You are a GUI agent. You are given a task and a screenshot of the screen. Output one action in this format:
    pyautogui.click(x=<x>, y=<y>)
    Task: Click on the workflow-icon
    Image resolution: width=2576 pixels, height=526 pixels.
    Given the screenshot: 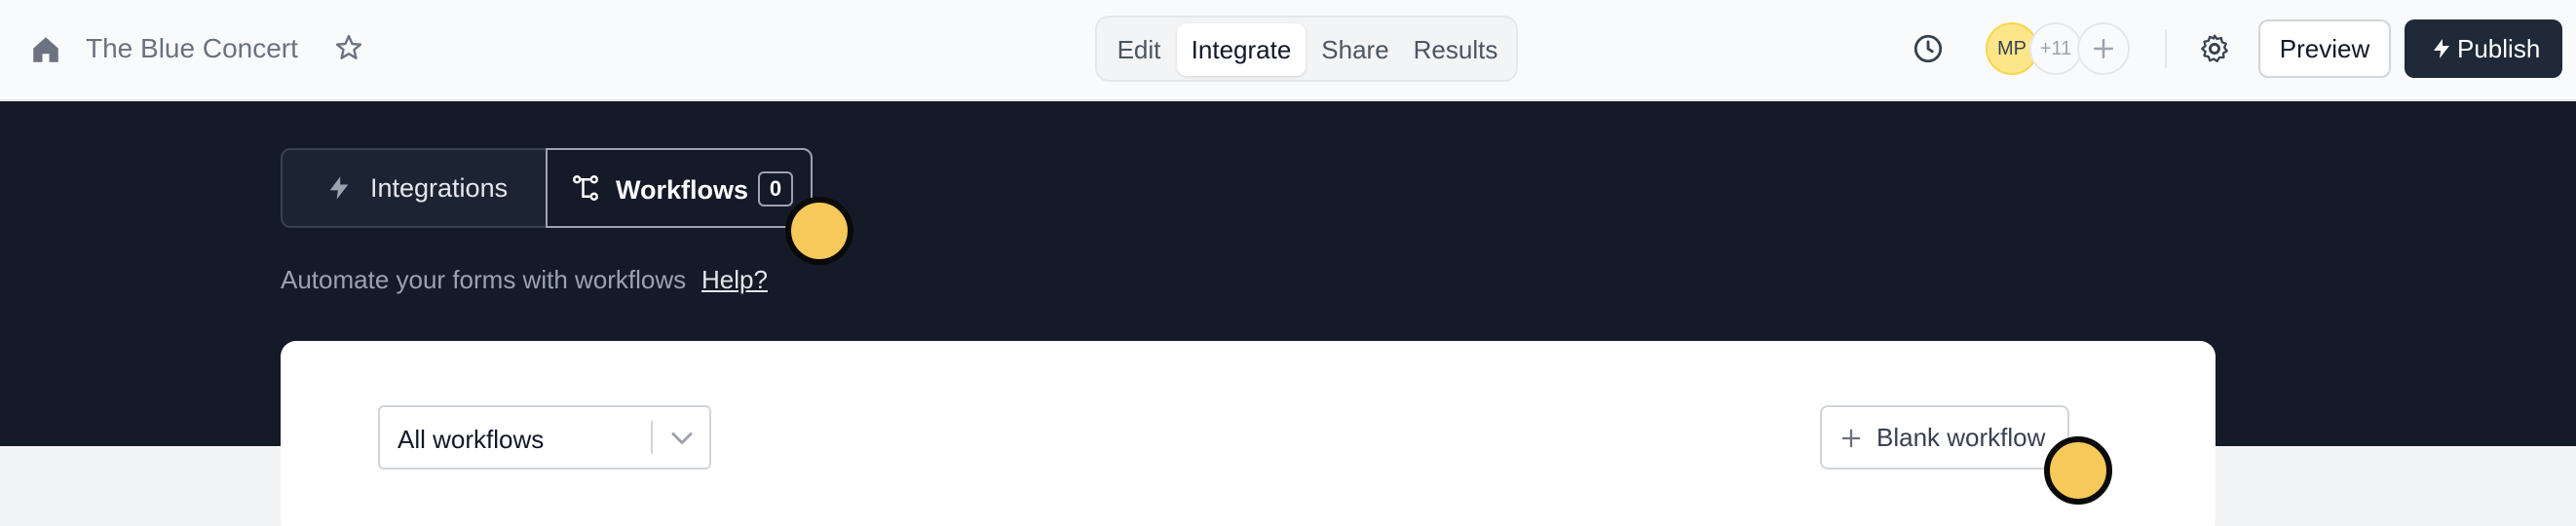 What is the action you would take?
    pyautogui.click(x=585, y=188)
    